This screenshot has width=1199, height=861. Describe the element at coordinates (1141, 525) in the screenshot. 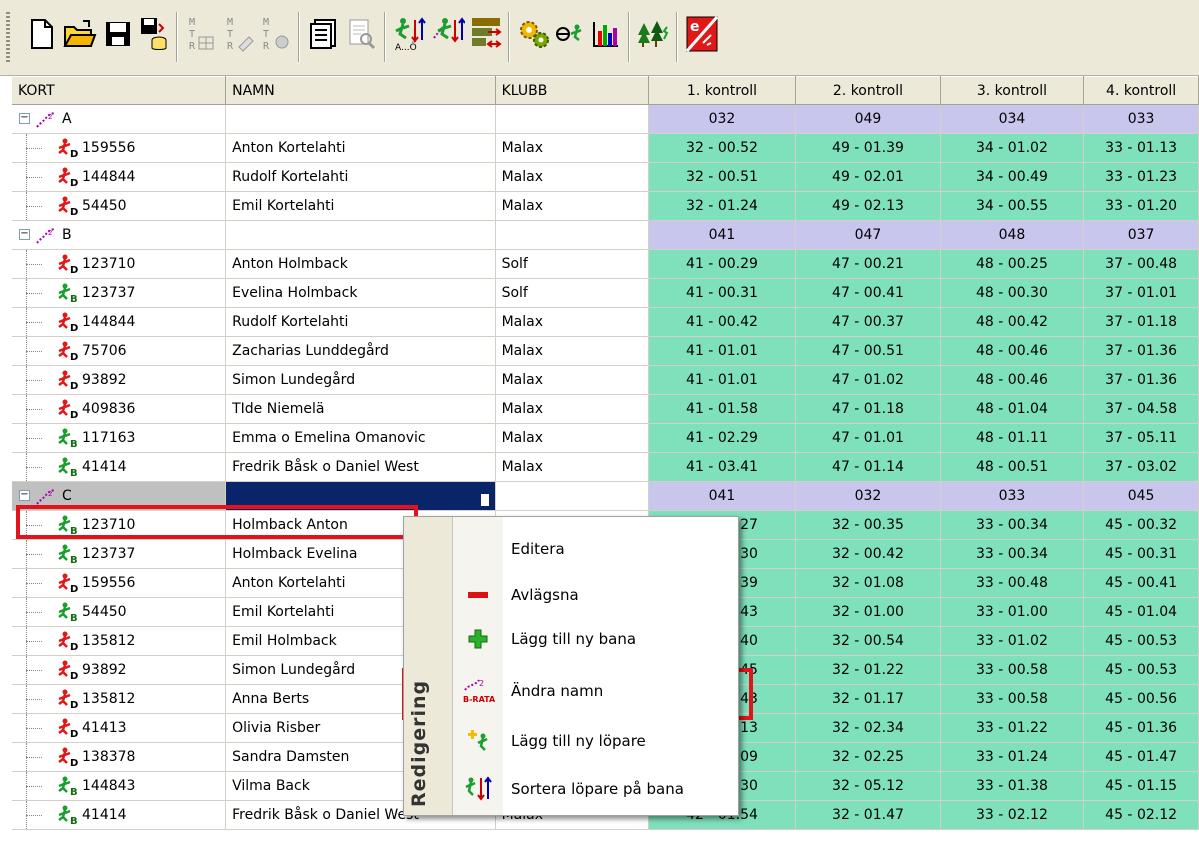

I see `control-4-cell: 45 - 00.32` at that location.